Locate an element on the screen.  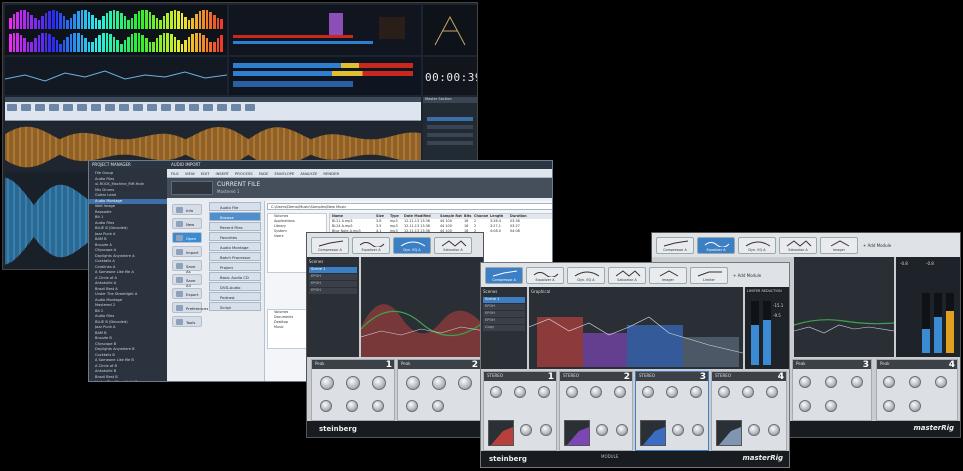
module-imager: Imager is located at coordinates (668, 275).